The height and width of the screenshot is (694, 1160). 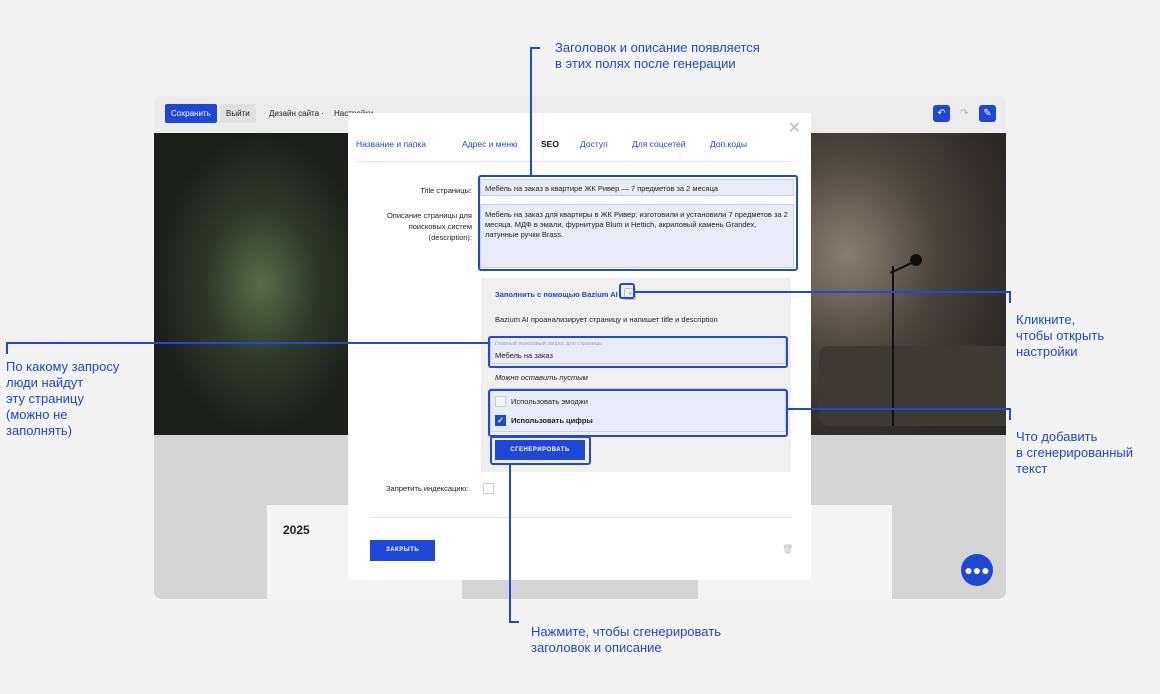 I want to click on options-highlight, so click(x=638, y=413).